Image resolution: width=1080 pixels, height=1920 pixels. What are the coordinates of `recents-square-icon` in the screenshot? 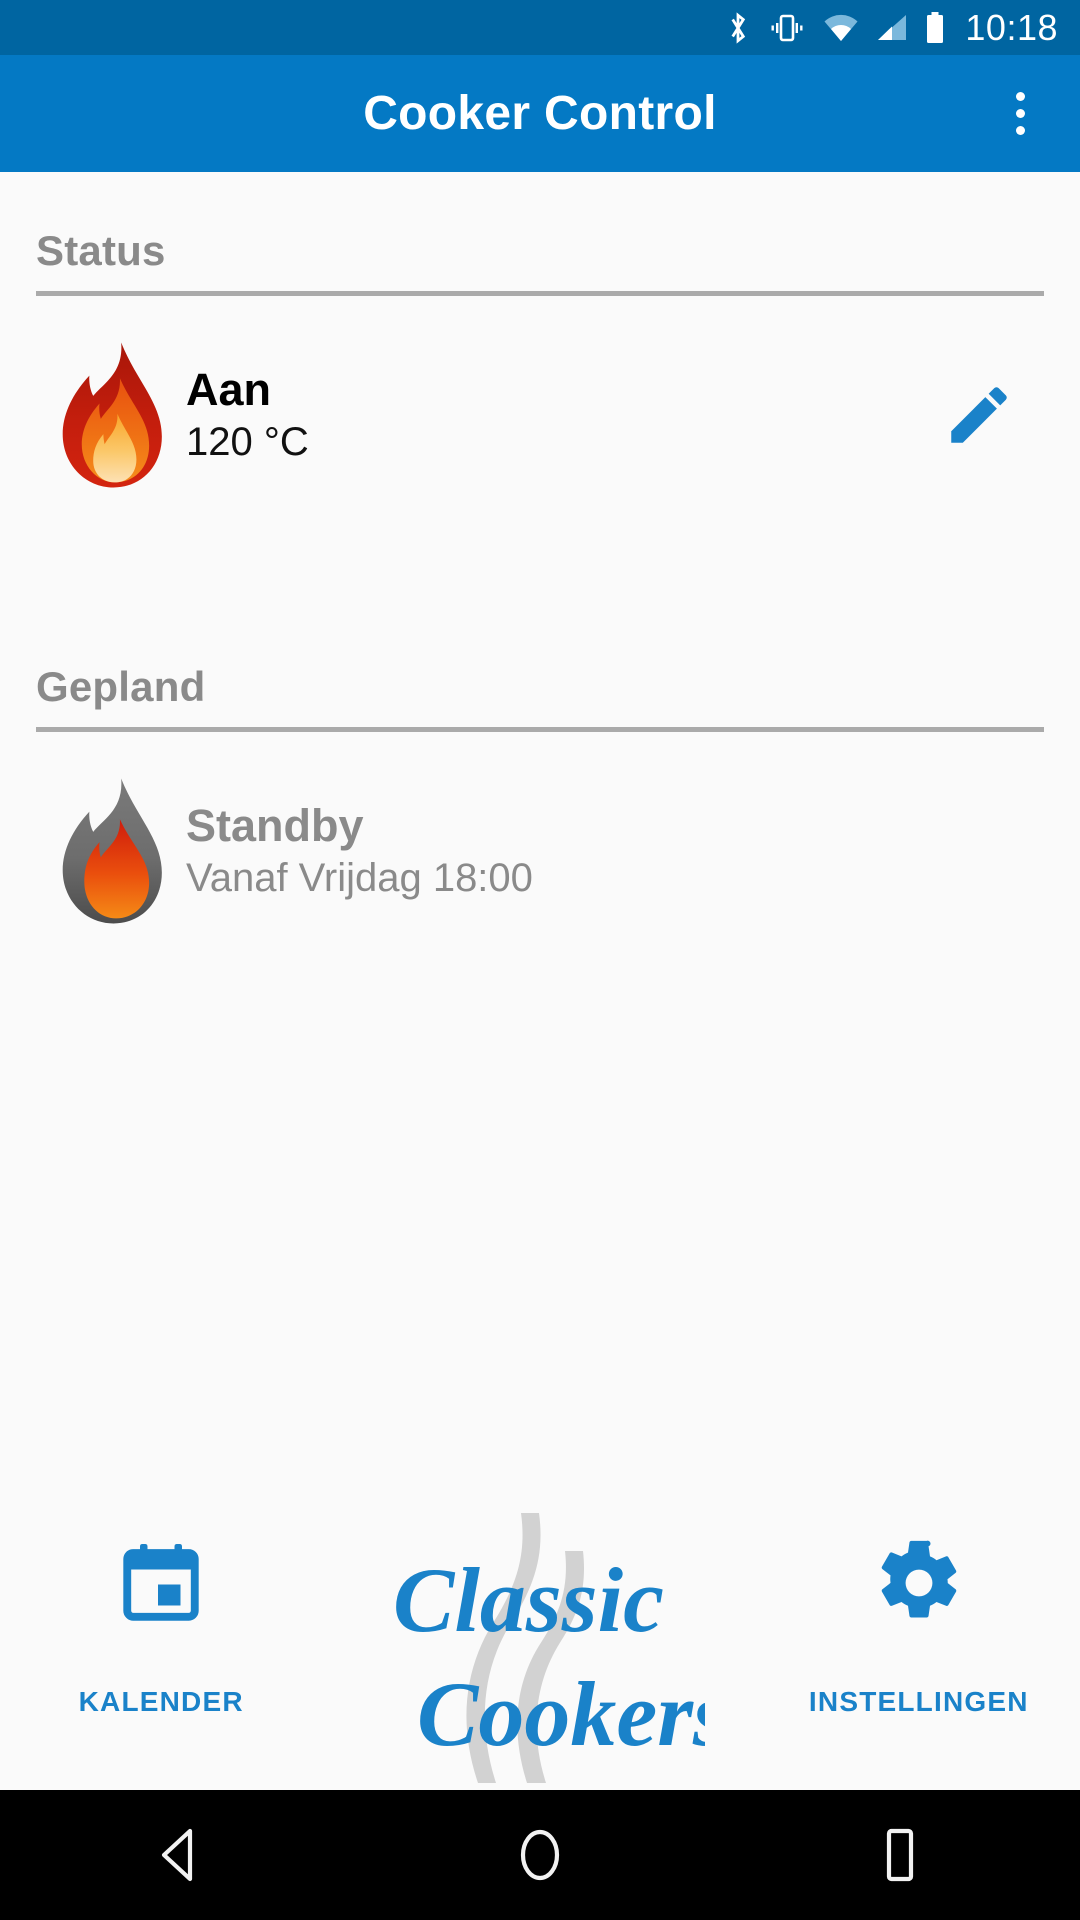 It's located at (900, 1855).